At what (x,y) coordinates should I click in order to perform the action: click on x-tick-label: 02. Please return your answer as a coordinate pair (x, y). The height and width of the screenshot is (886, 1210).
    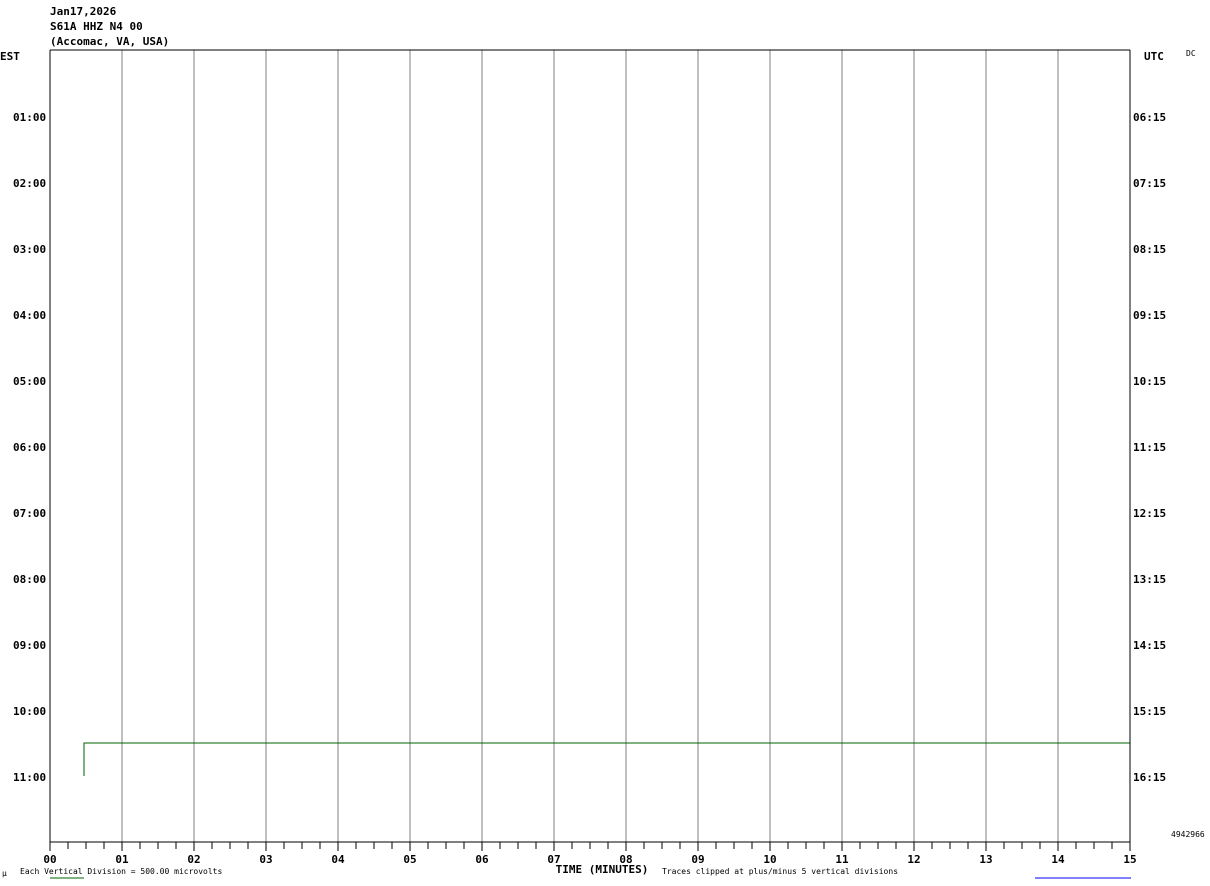
    Looking at the image, I should click on (193, 859).